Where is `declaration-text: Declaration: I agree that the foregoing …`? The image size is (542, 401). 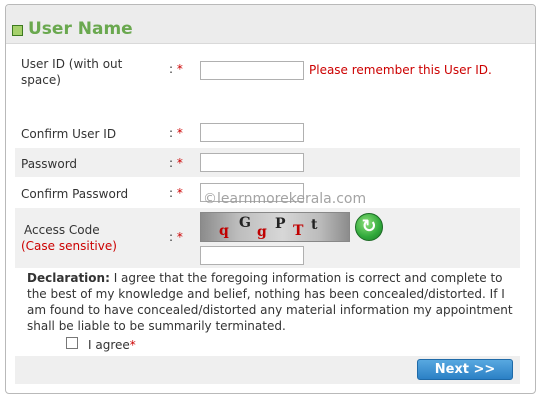 declaration-text: Declaration: I agree that the foregoing … is located at coordinates (272, 302).